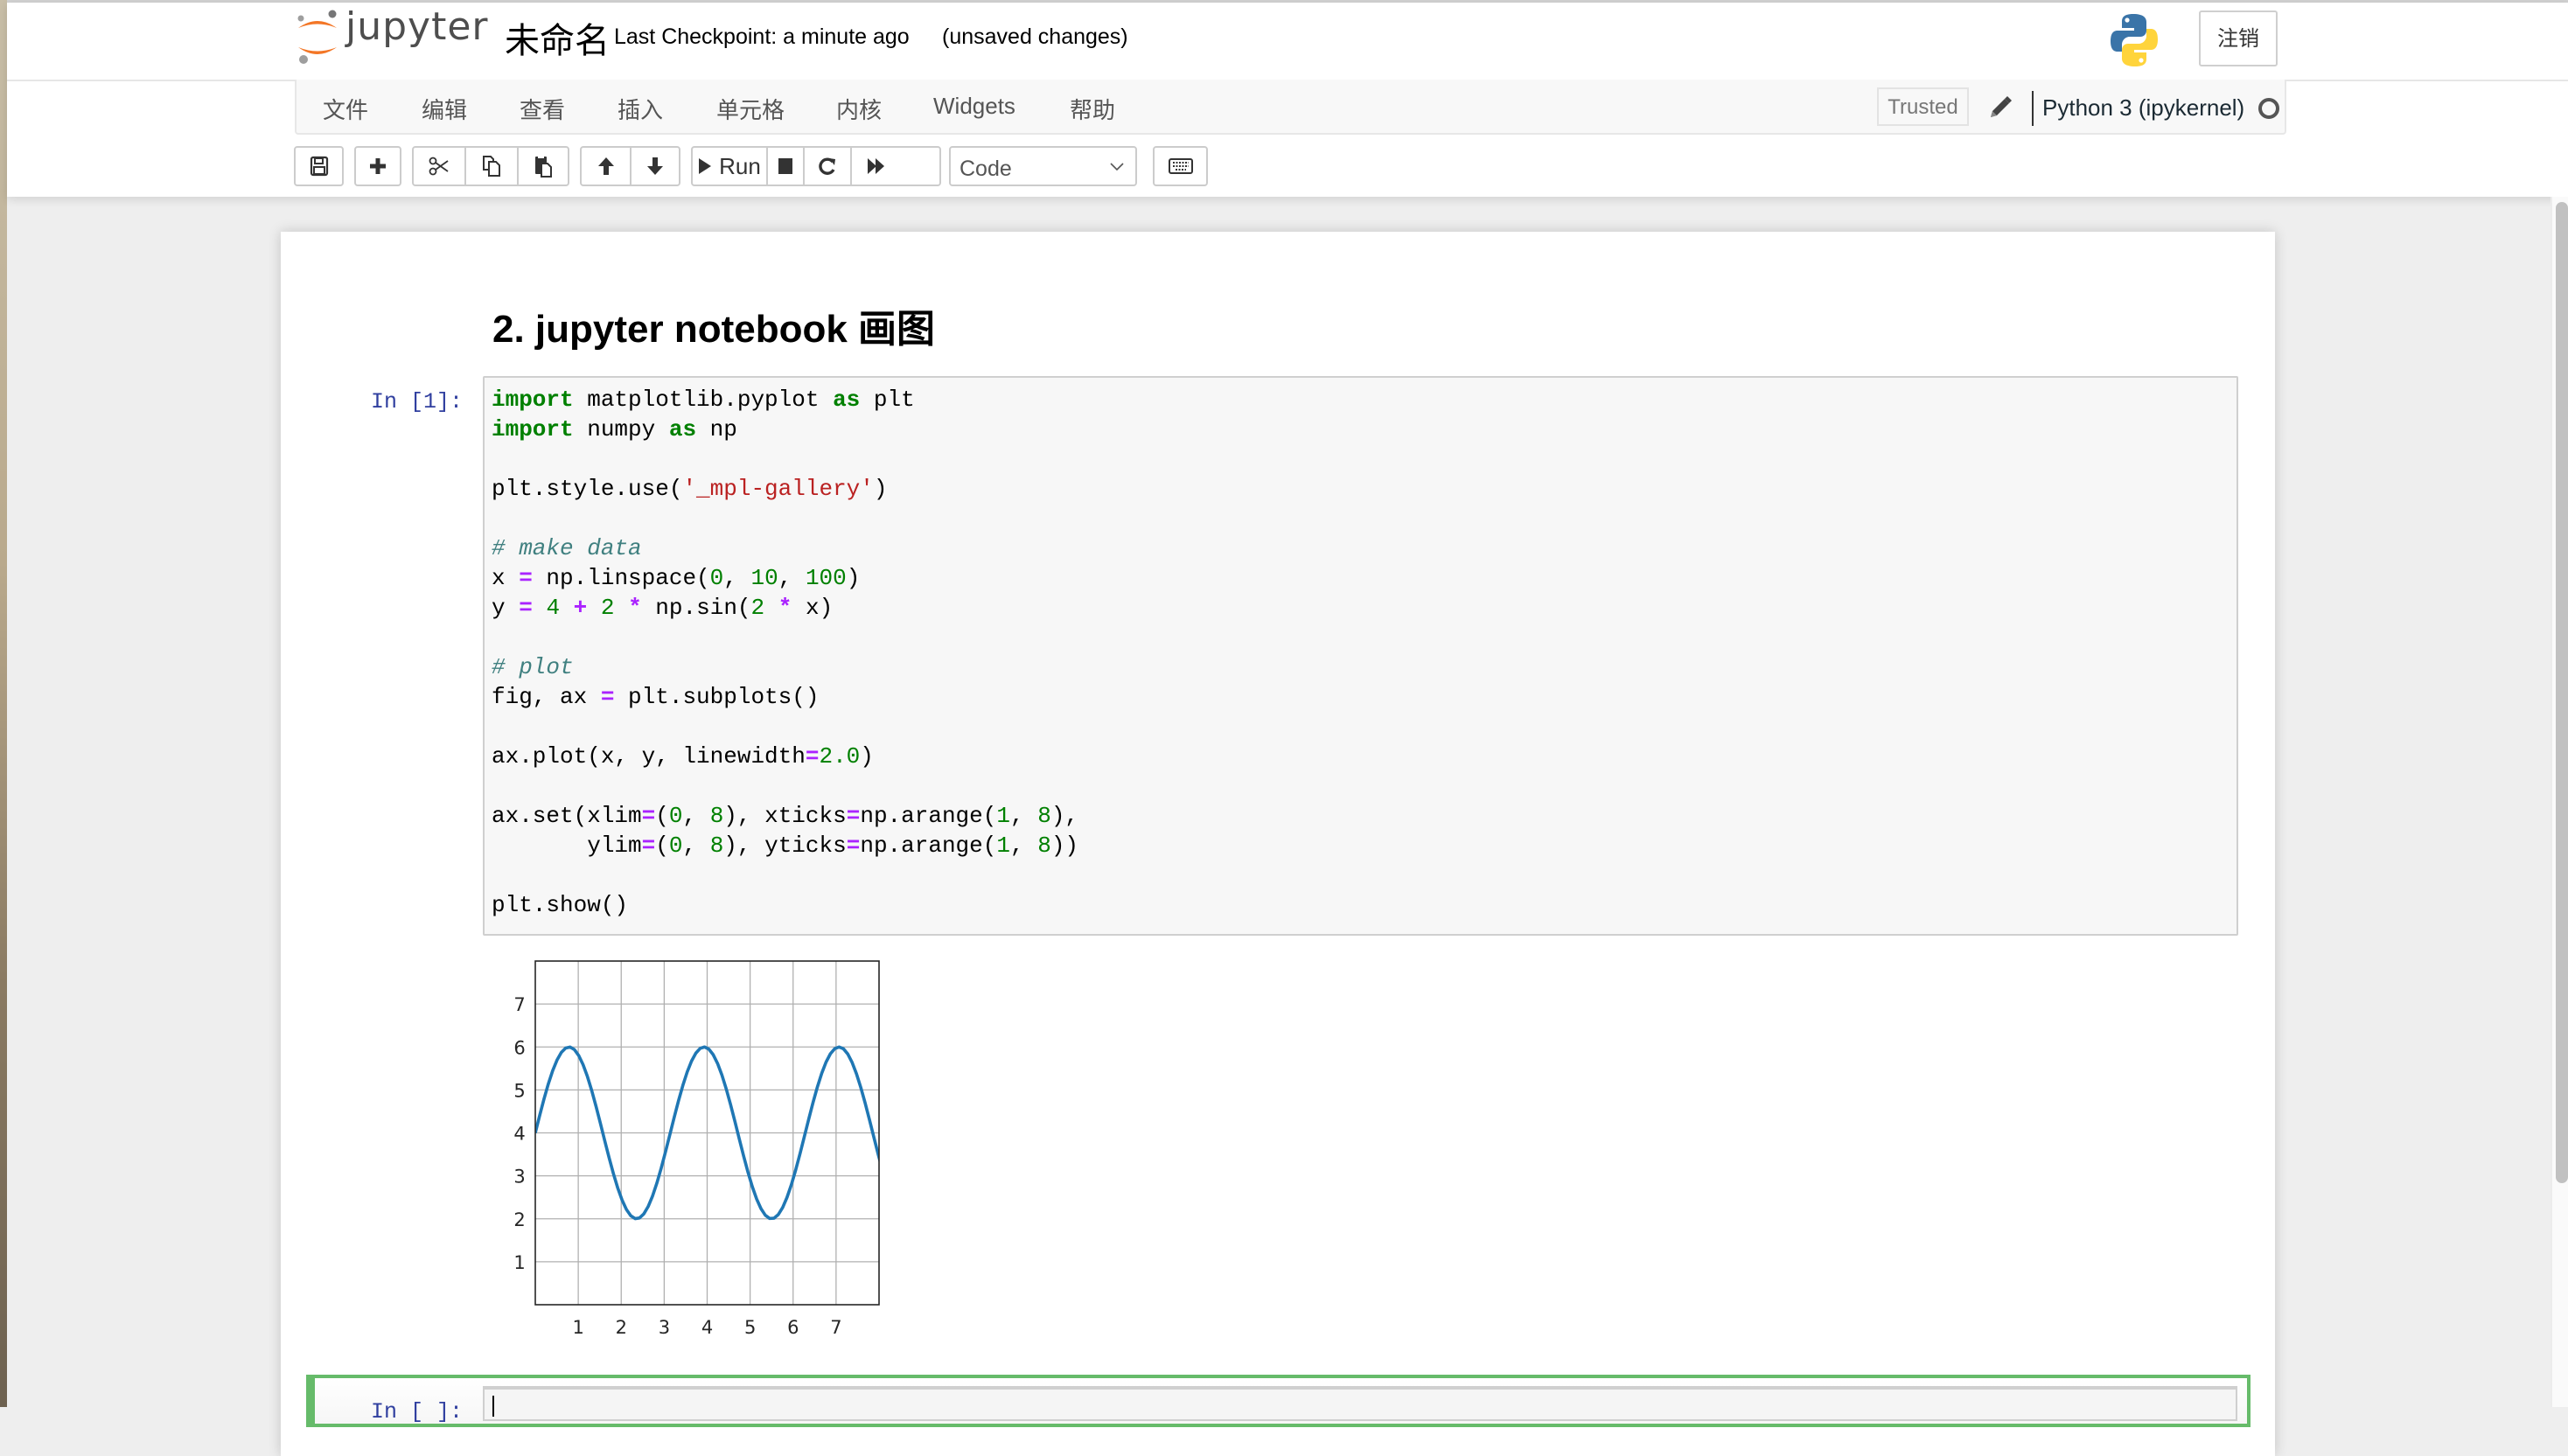 The width and height of the screenshot is (2568, 1456). I want to click on copy-button, so click(492, 166).